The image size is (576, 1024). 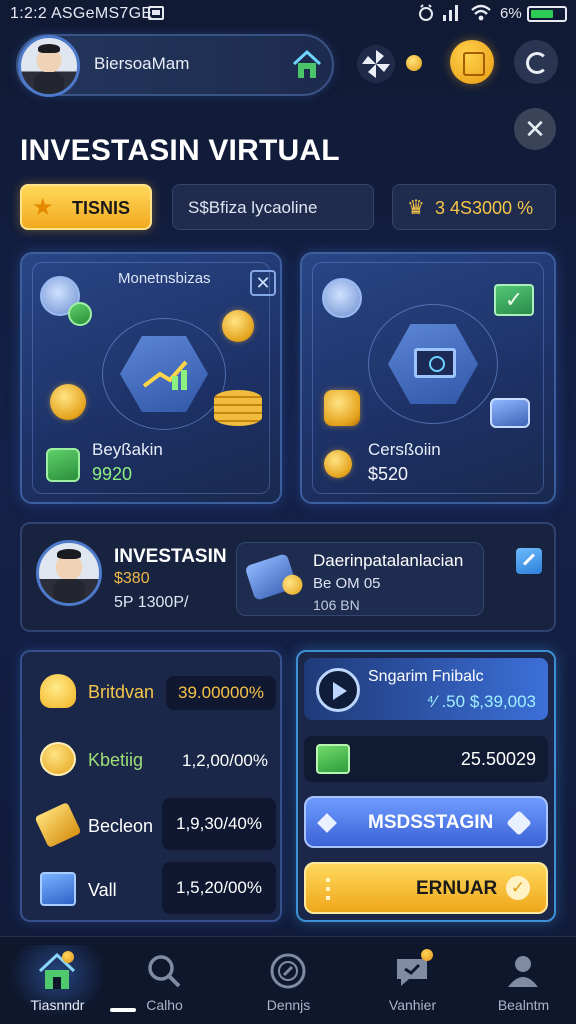 What do you see at coordinates (412, 1005) in the screenshot?
I see `nav-label: Vanhier` at bounding box center [412, 1005].